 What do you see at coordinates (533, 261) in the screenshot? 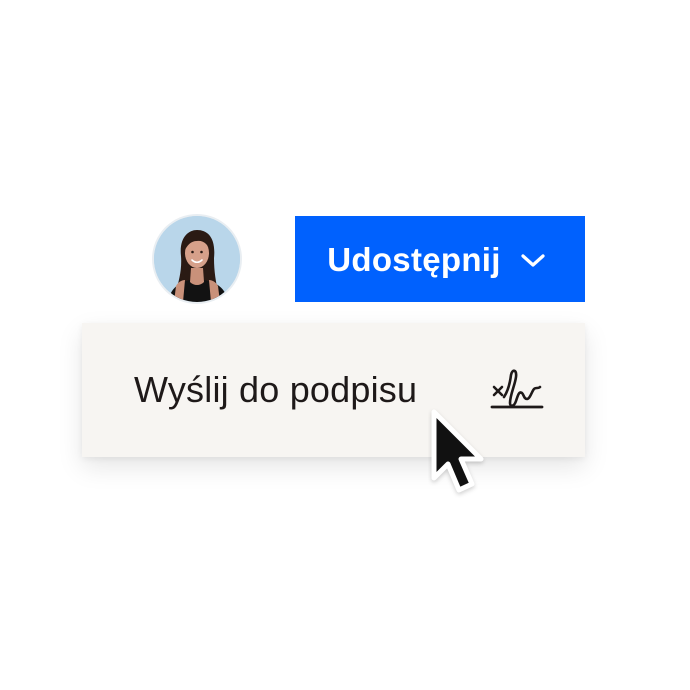
I see `chevron-down-icon` at bounding box center [533, 261].